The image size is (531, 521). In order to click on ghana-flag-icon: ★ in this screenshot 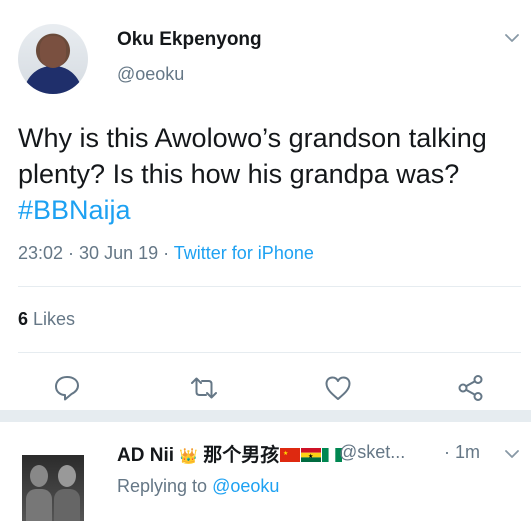, I will do `click(311, 455)`.